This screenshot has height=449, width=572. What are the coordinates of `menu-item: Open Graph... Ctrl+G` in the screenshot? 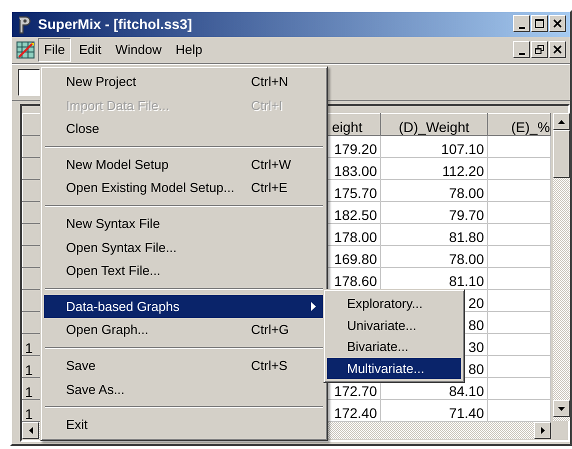 It's located at (184, 330).